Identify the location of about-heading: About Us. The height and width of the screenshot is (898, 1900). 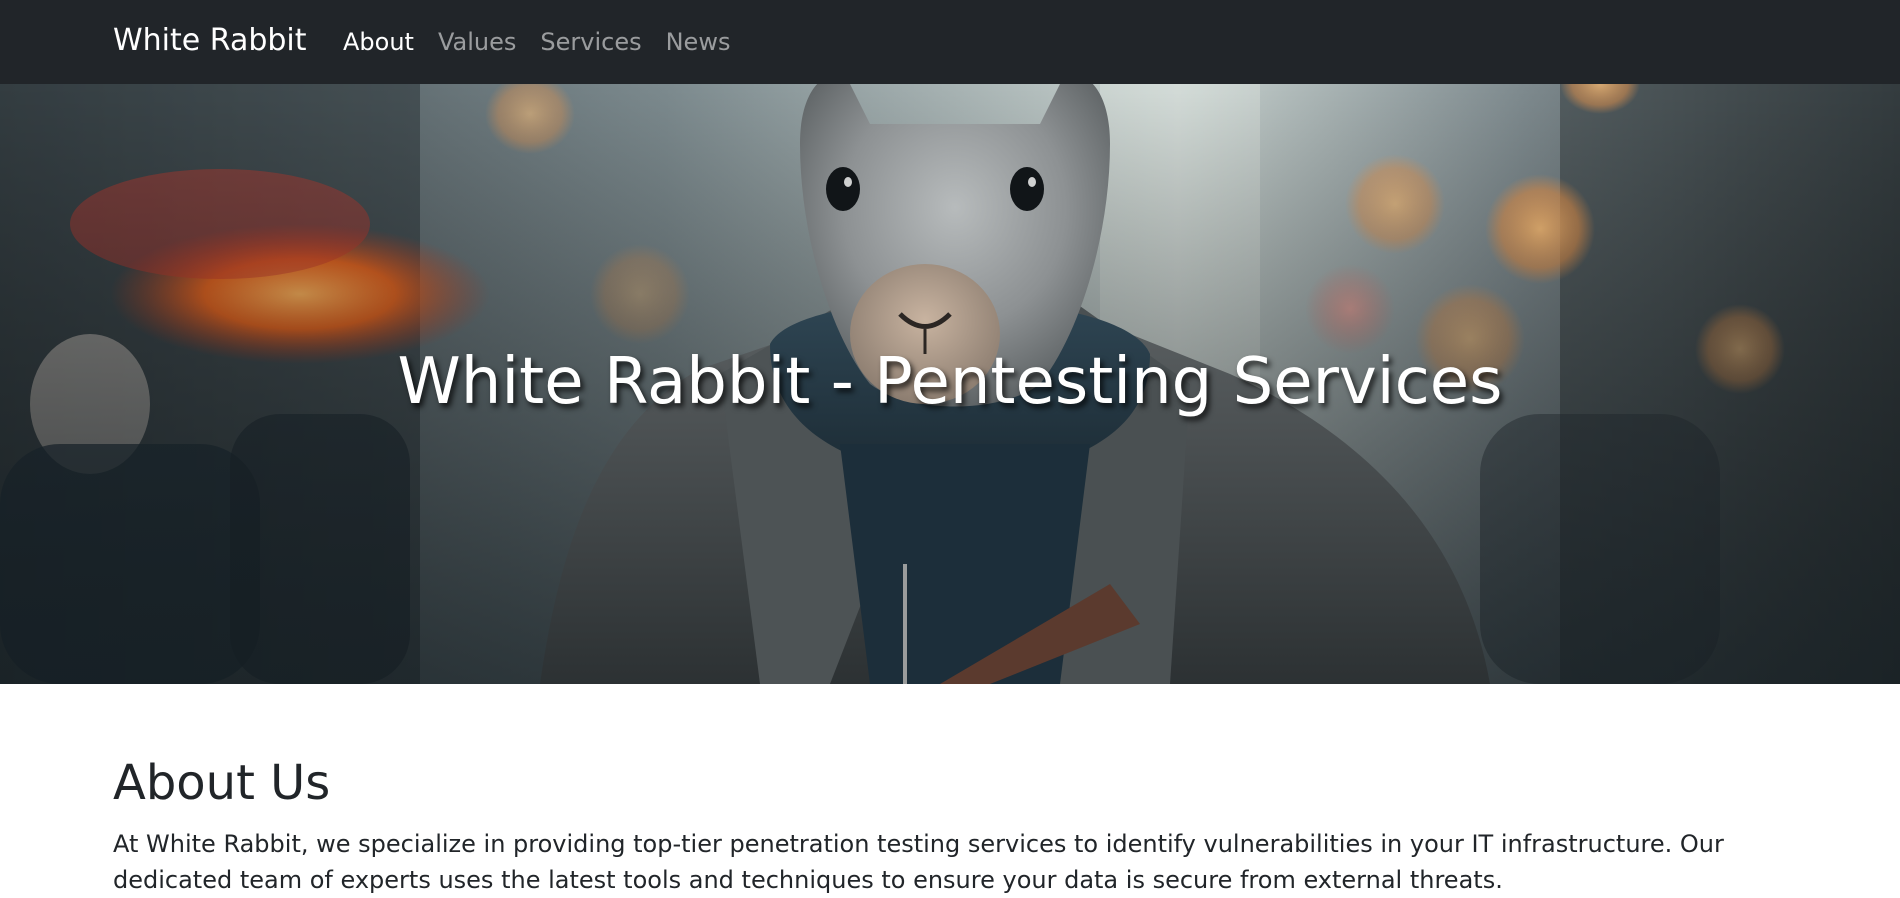
(222, 783).